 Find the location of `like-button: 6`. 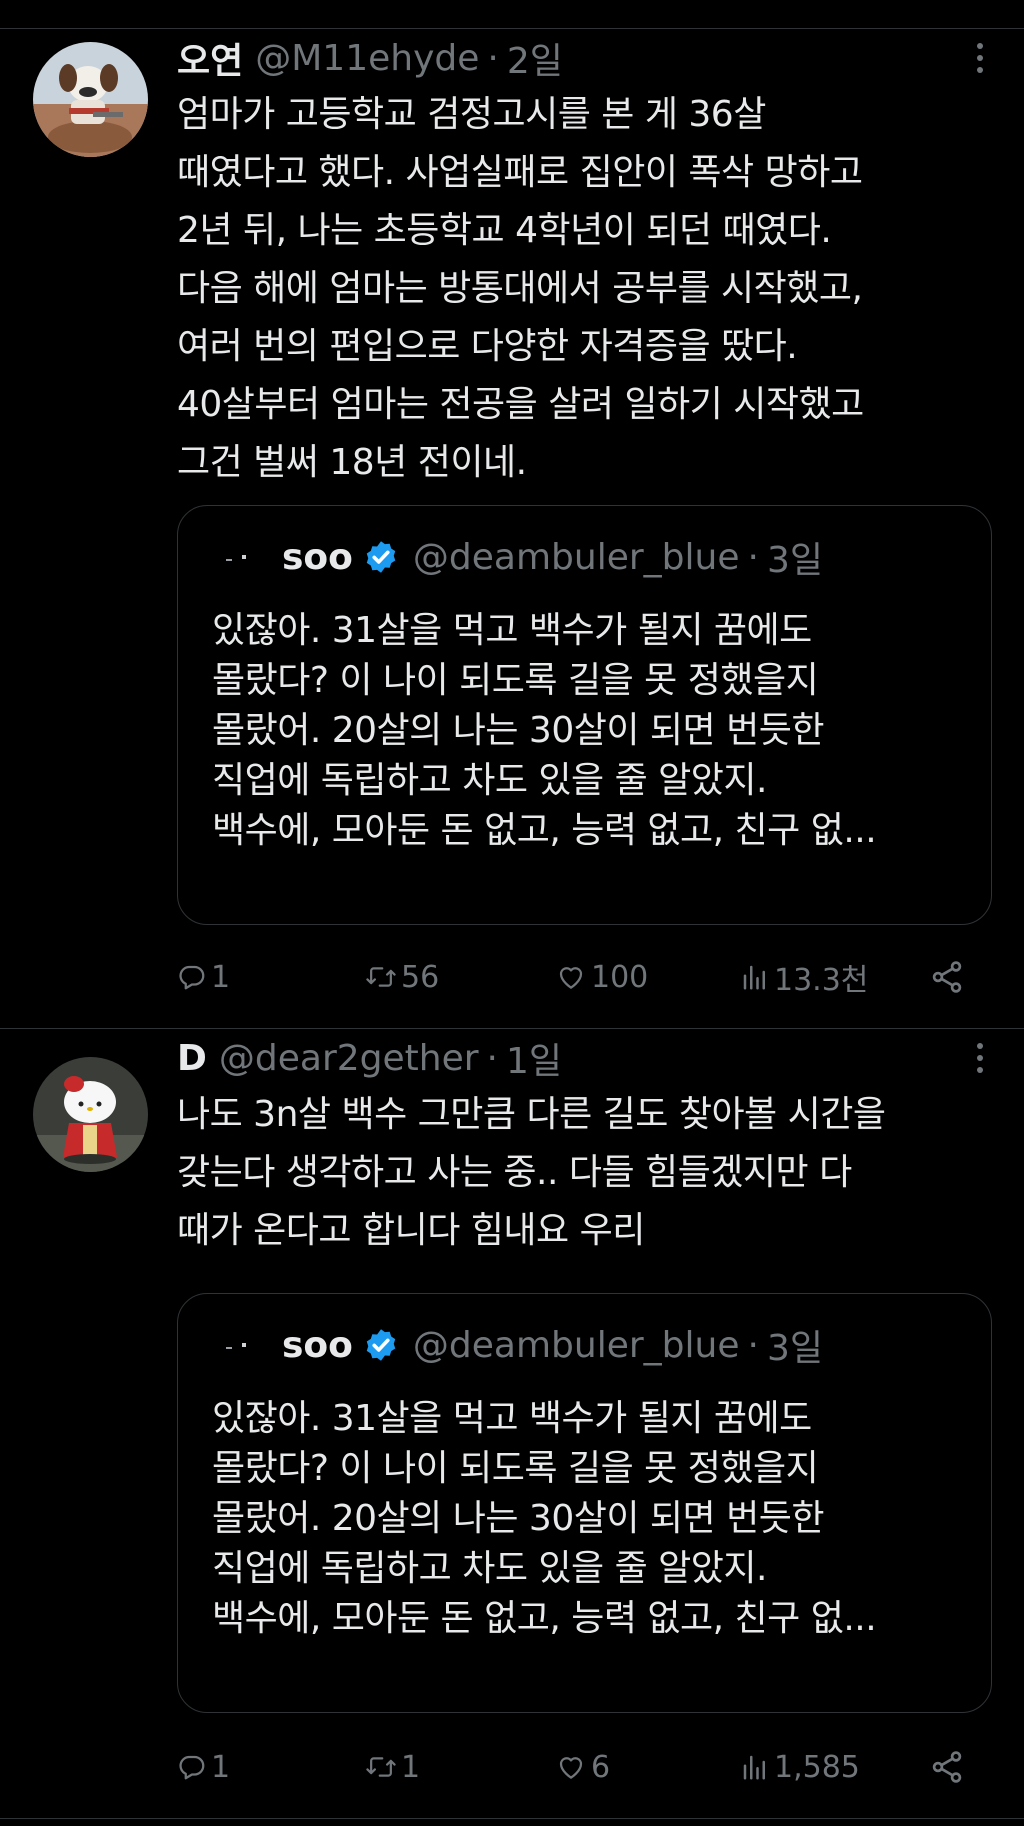

like-button: 6 is located at coordinates (582, 1767).